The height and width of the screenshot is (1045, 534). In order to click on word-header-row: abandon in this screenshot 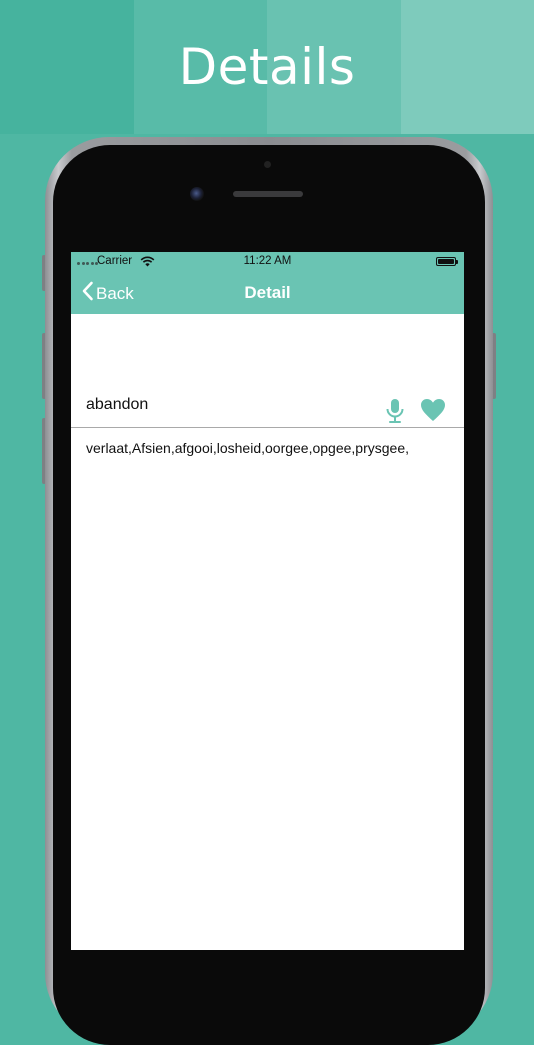, I will do `click(267, 406)`.